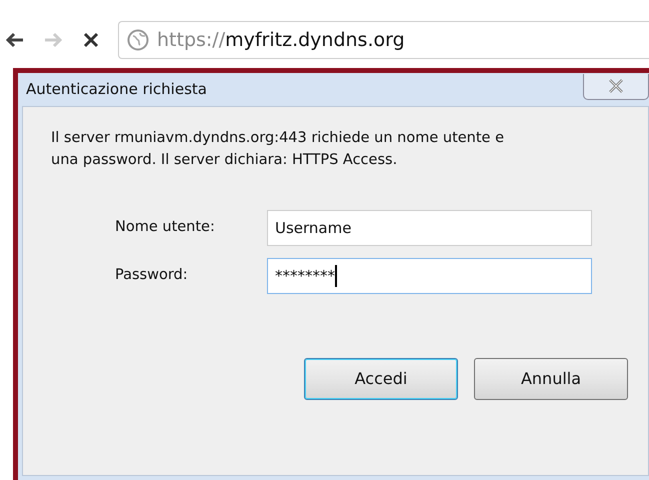 The height and width of the screenshot is (480, 649). What do you see at coordinates (138, 40) in the screenshot?
I see `globe-icon` at bounding box center [138, 40].